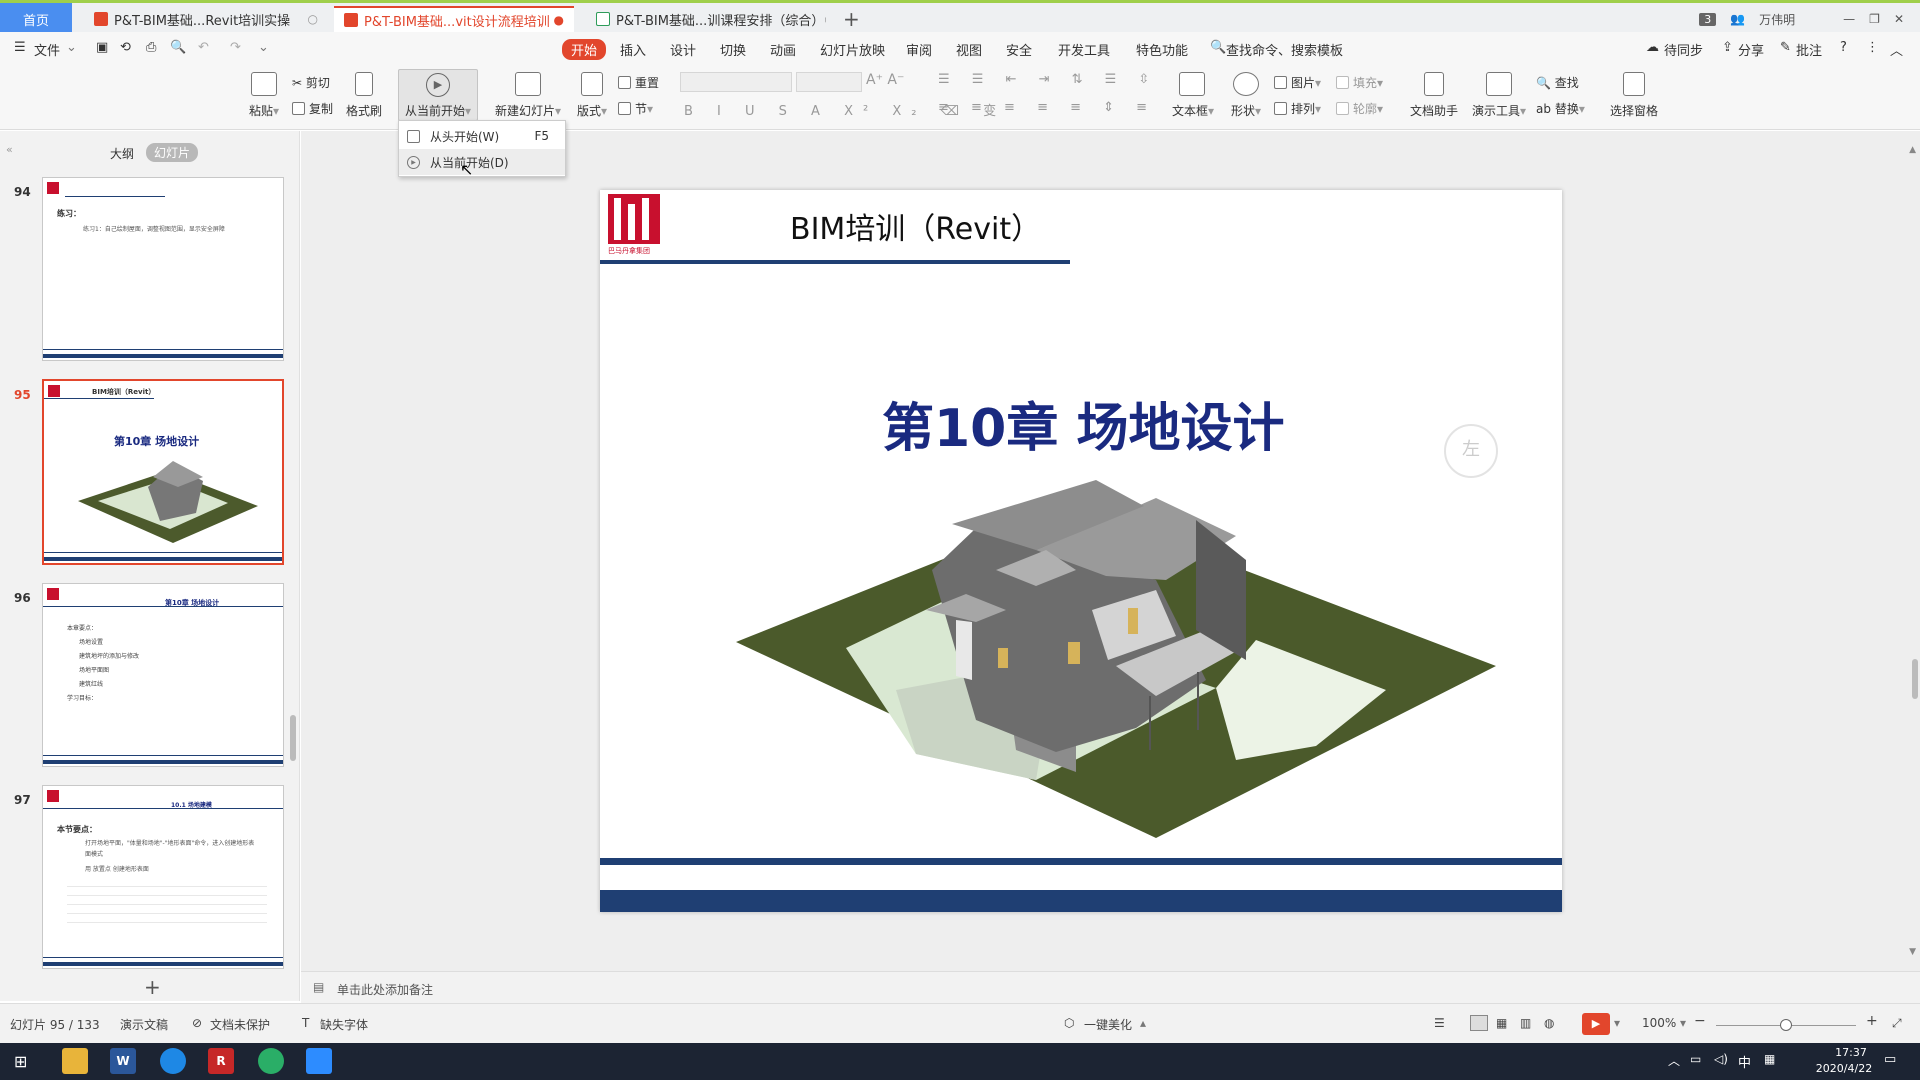  What do you see at coordinates (163, 472) in the screenshot?
I see `slide-thumbnail-95-selected: BIM培训（Revit） 第10章 场地设计` at bounding box center [163, 472].